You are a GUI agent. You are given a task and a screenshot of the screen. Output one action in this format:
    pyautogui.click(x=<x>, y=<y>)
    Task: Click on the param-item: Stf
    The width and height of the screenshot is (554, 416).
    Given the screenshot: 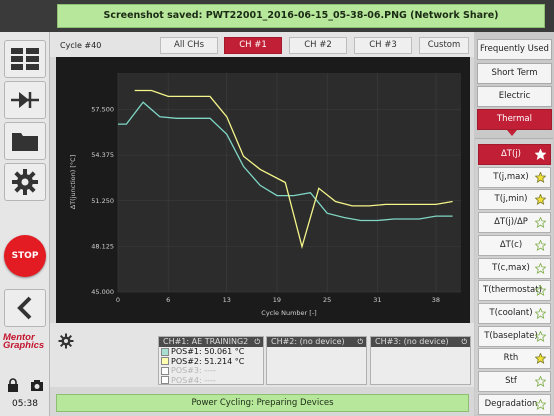 What is the action you would take?
    pyautogui.click(x=514, y=381)
    